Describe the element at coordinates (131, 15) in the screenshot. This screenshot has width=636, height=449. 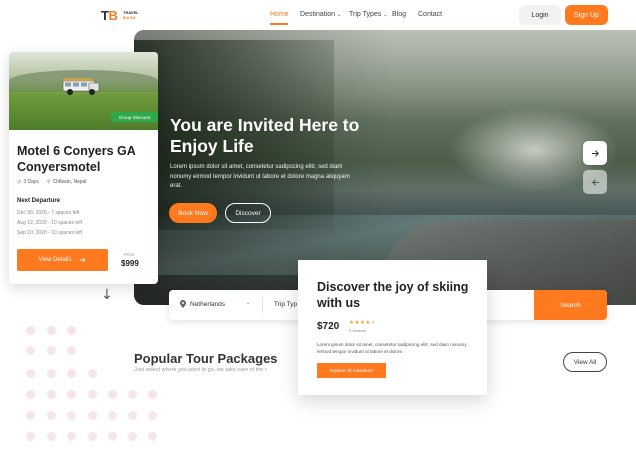
I see `logo-text: TRAVEL BASE` at that location.